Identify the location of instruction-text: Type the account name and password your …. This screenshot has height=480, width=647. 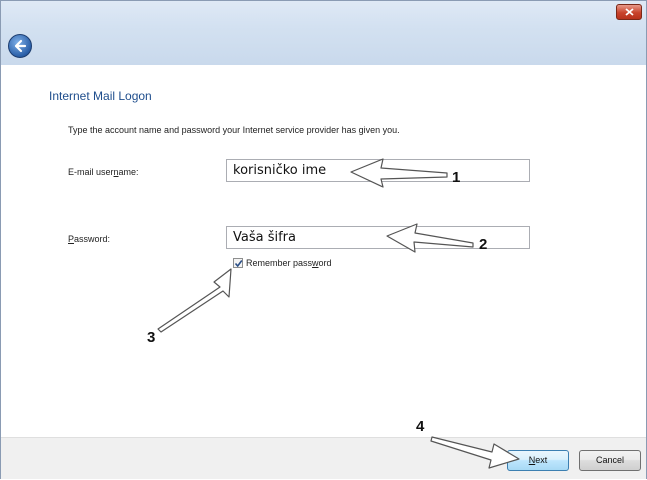
(234, 130).